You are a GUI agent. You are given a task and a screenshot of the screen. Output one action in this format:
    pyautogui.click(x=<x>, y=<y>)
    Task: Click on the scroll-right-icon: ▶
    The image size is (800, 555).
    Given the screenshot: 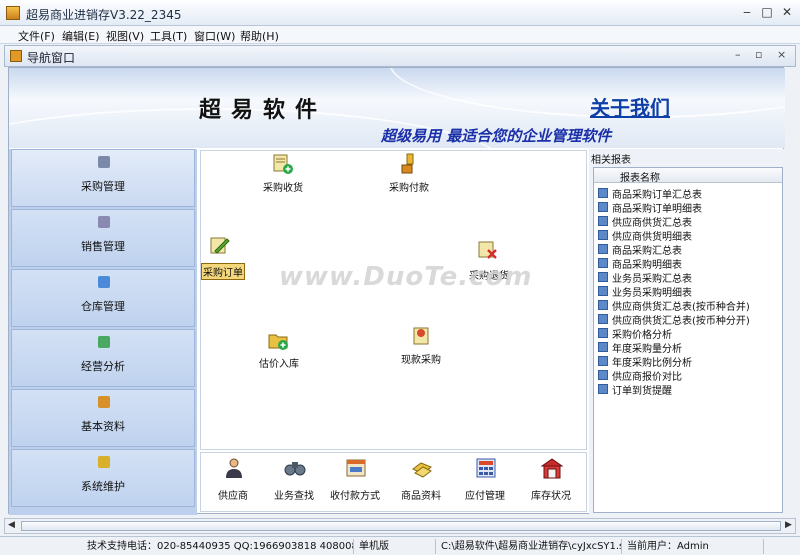 What is the action you would take?
    pyautogui.click(x=788, y=525)
    